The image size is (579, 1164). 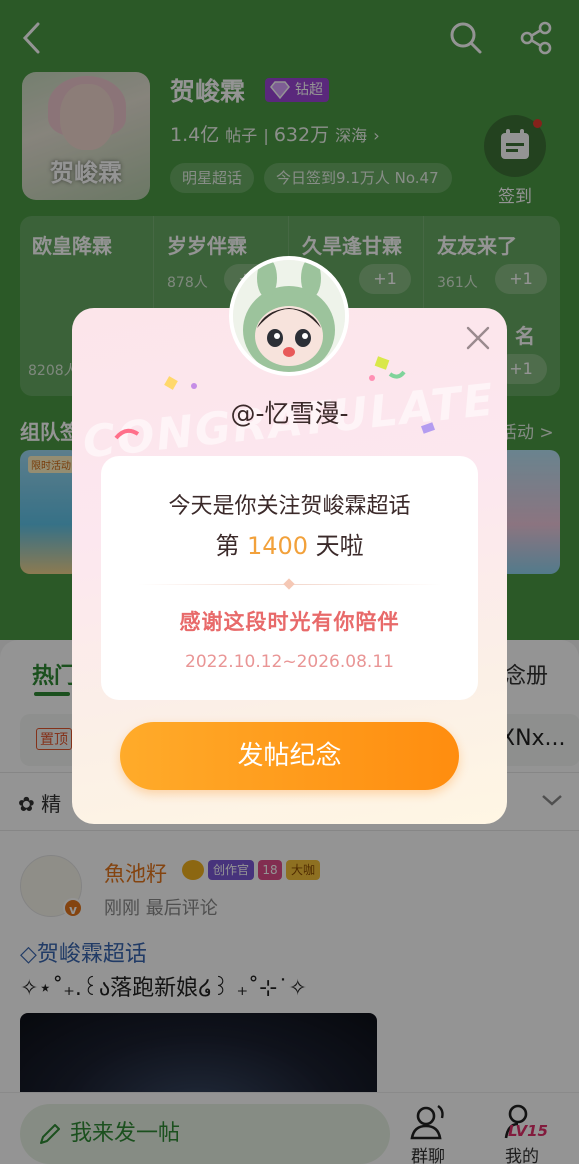 I want to click on modal-username: @-忆雪漫-, so click(x=289, y=413).